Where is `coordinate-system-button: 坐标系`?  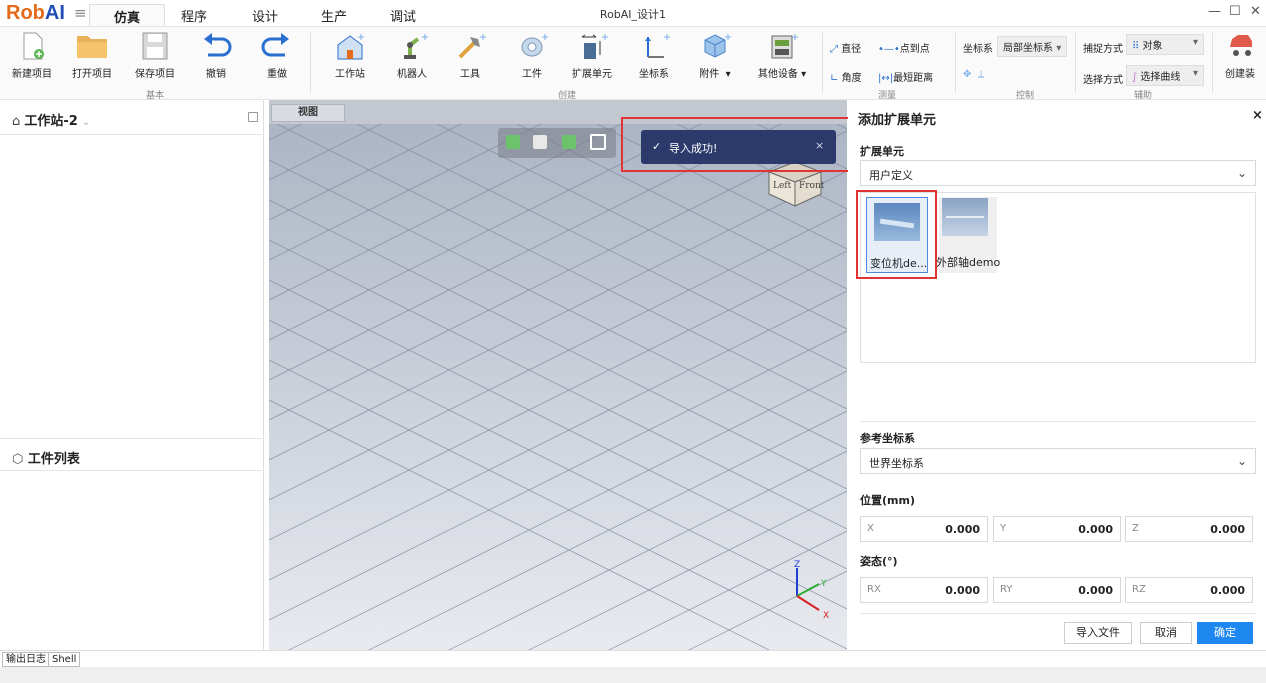 coordinate-system-button: 坐标系 is located at coordinates (654, 60).